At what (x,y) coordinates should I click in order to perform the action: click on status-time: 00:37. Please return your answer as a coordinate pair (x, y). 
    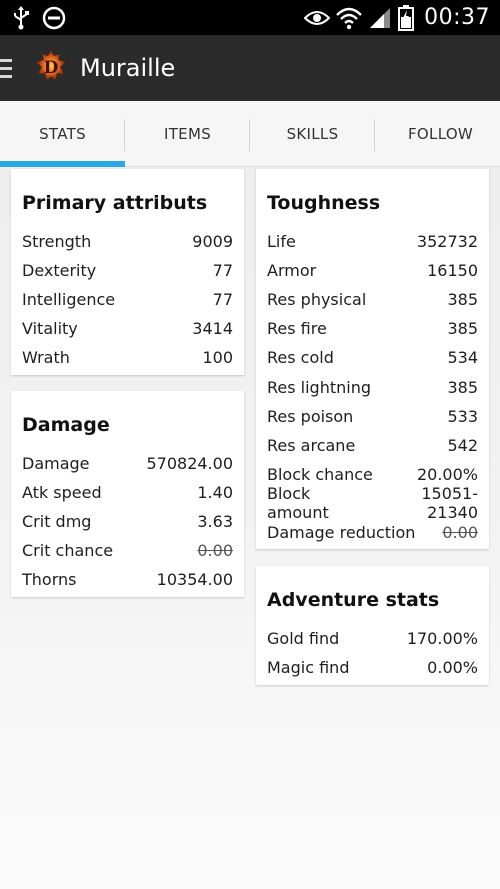
    Looking at the image, I should click on (457, 17).